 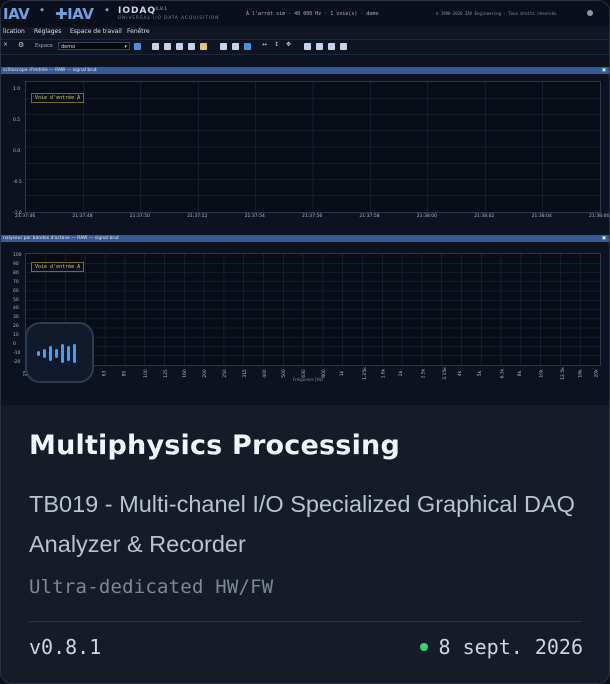 What do you see at coordinates (16, 282) in the screenshot?
I see `octave-y-tick: 70` at bounding box center [16, 282].